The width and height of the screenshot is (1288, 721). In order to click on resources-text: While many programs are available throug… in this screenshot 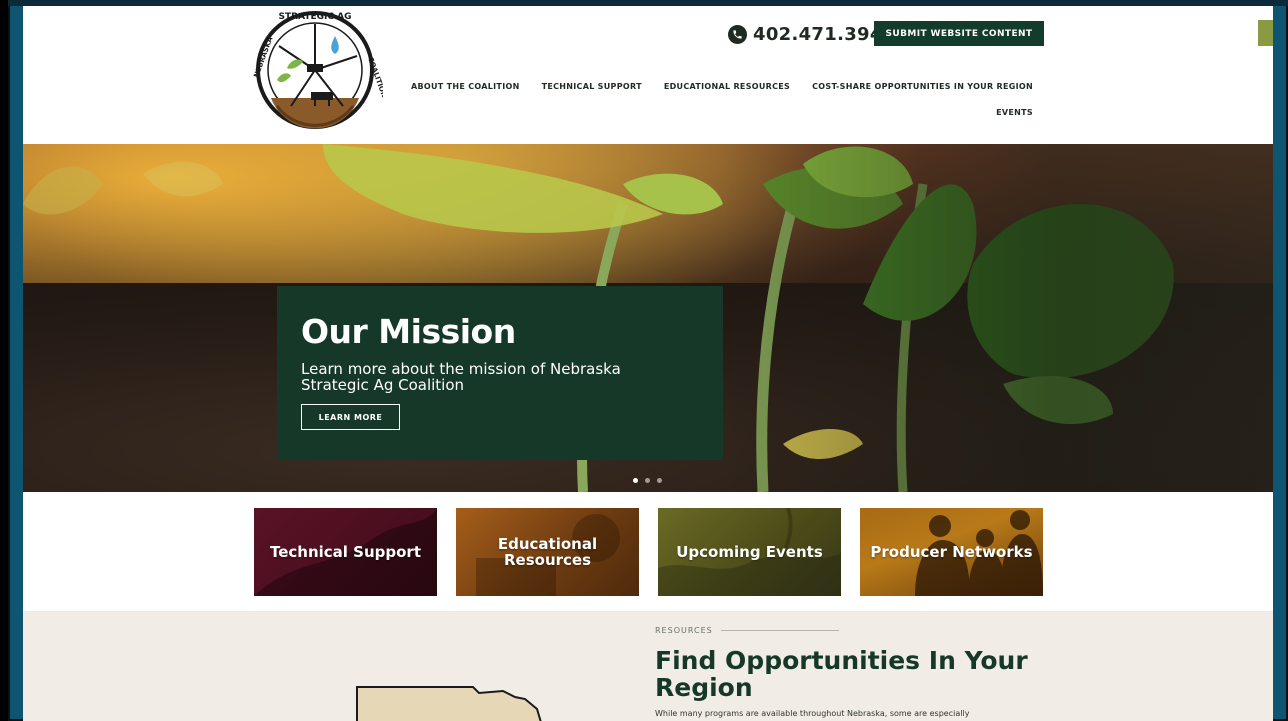, I will do `click(812, 713)`.